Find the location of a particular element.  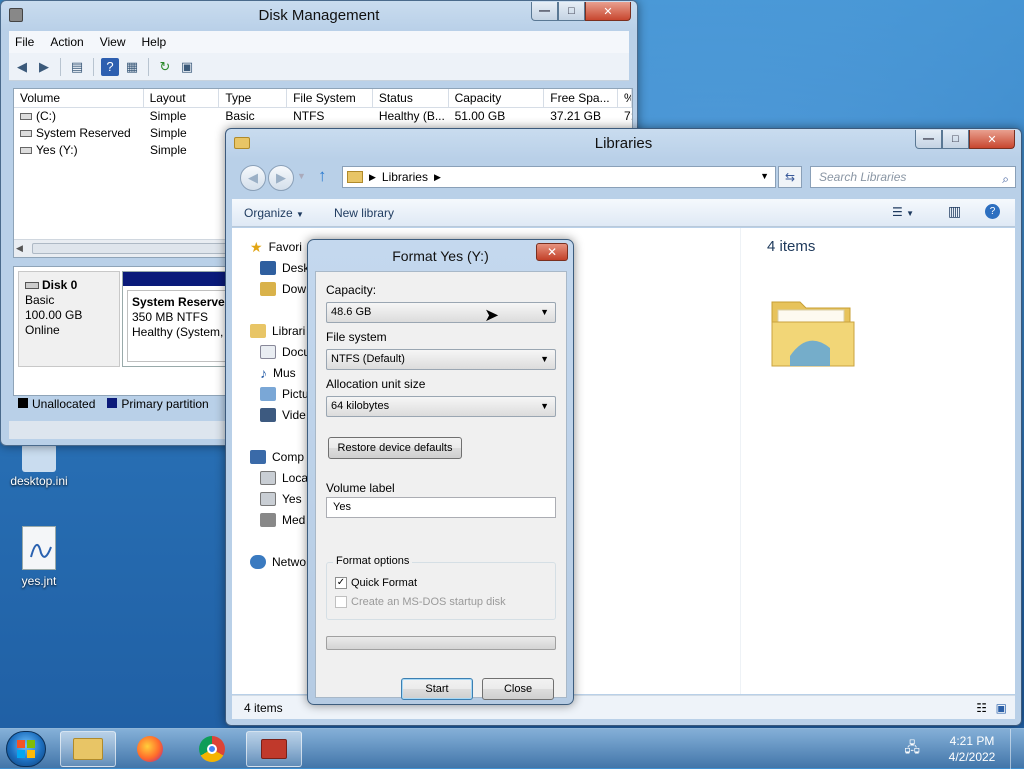

forward-arrow-icon: ▶ is located at coordinates (44, 67).